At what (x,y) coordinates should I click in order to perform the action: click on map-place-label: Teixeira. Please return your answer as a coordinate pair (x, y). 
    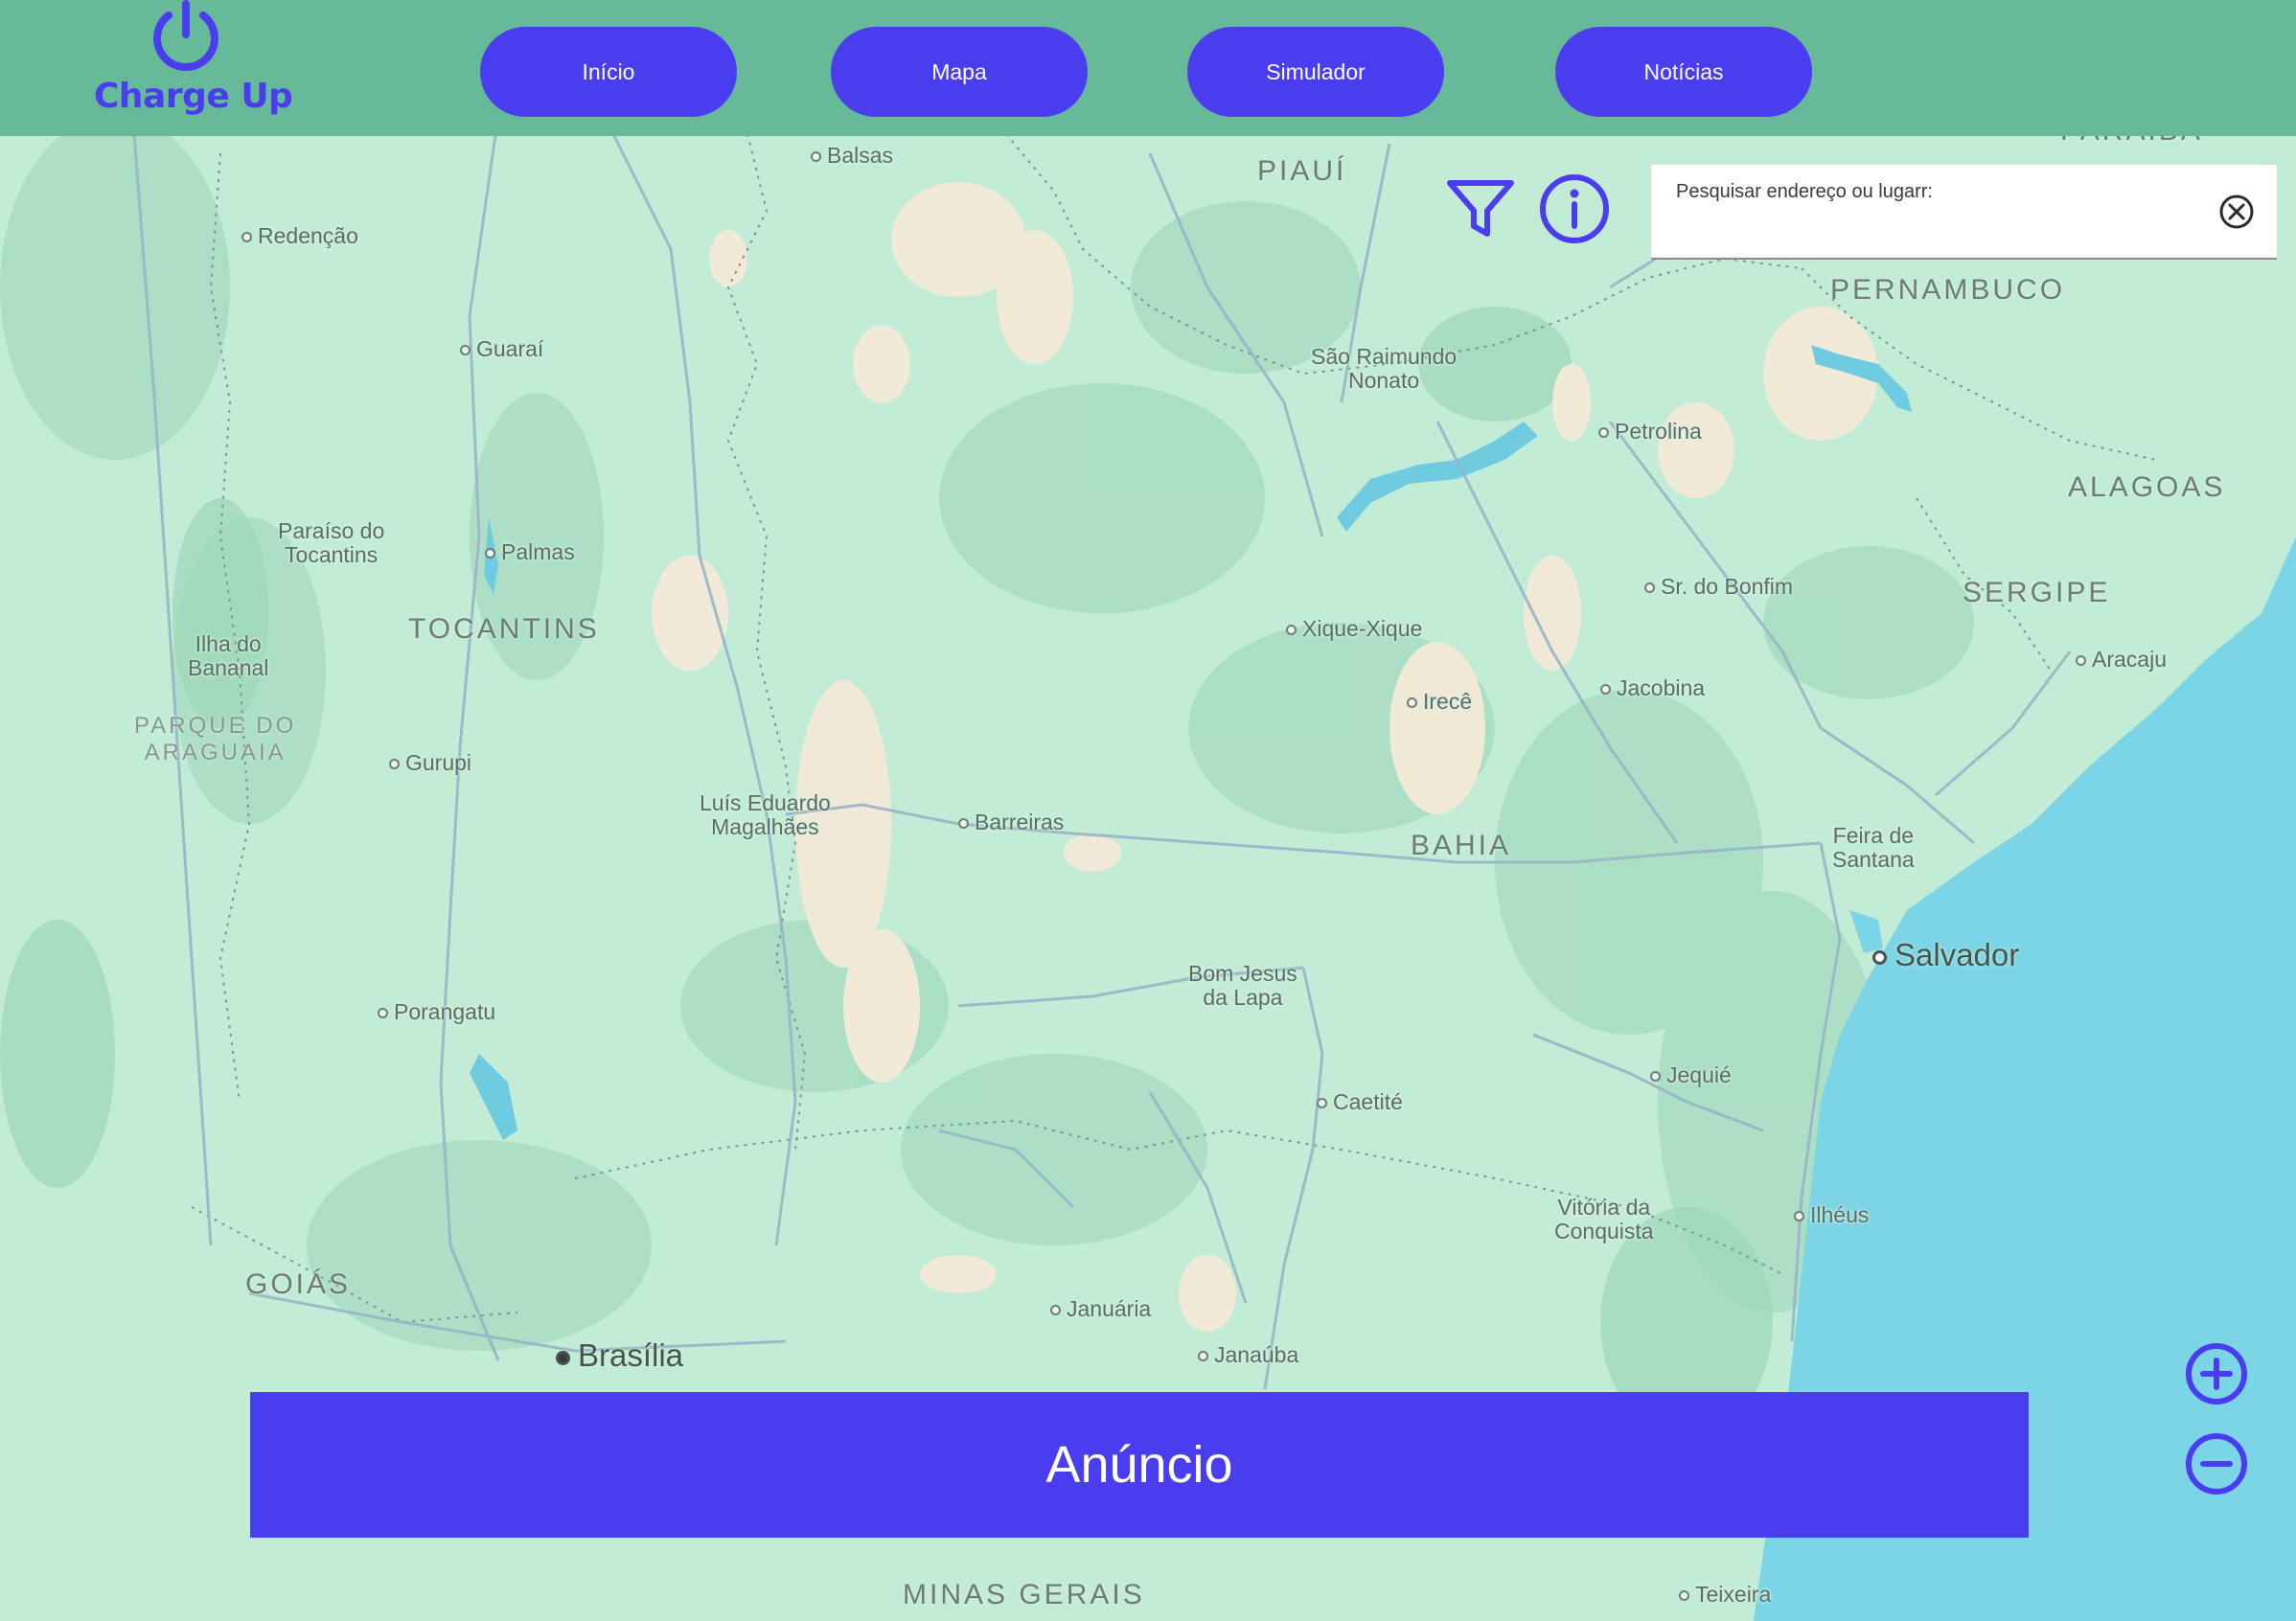
    Looking at the image, I should click on (1725, 1594).